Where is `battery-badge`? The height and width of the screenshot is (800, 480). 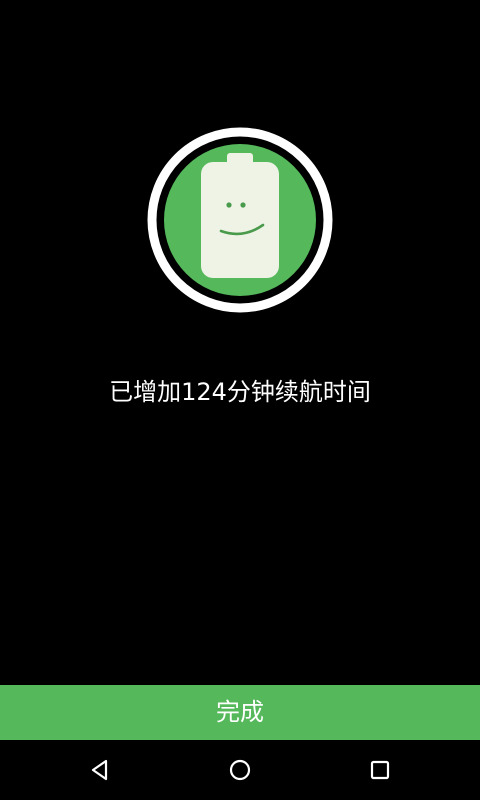
battery-badge is located at coordinates (240, 220).